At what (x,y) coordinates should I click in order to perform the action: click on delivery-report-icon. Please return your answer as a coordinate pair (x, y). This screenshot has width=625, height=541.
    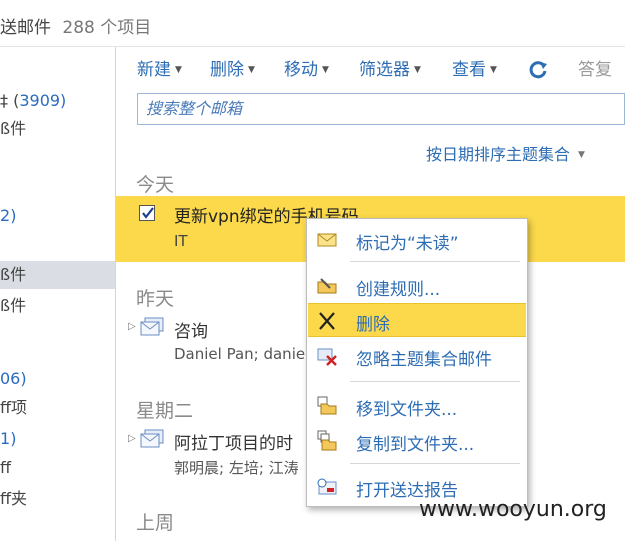
    Looking at the image, I should click on (327, 487).